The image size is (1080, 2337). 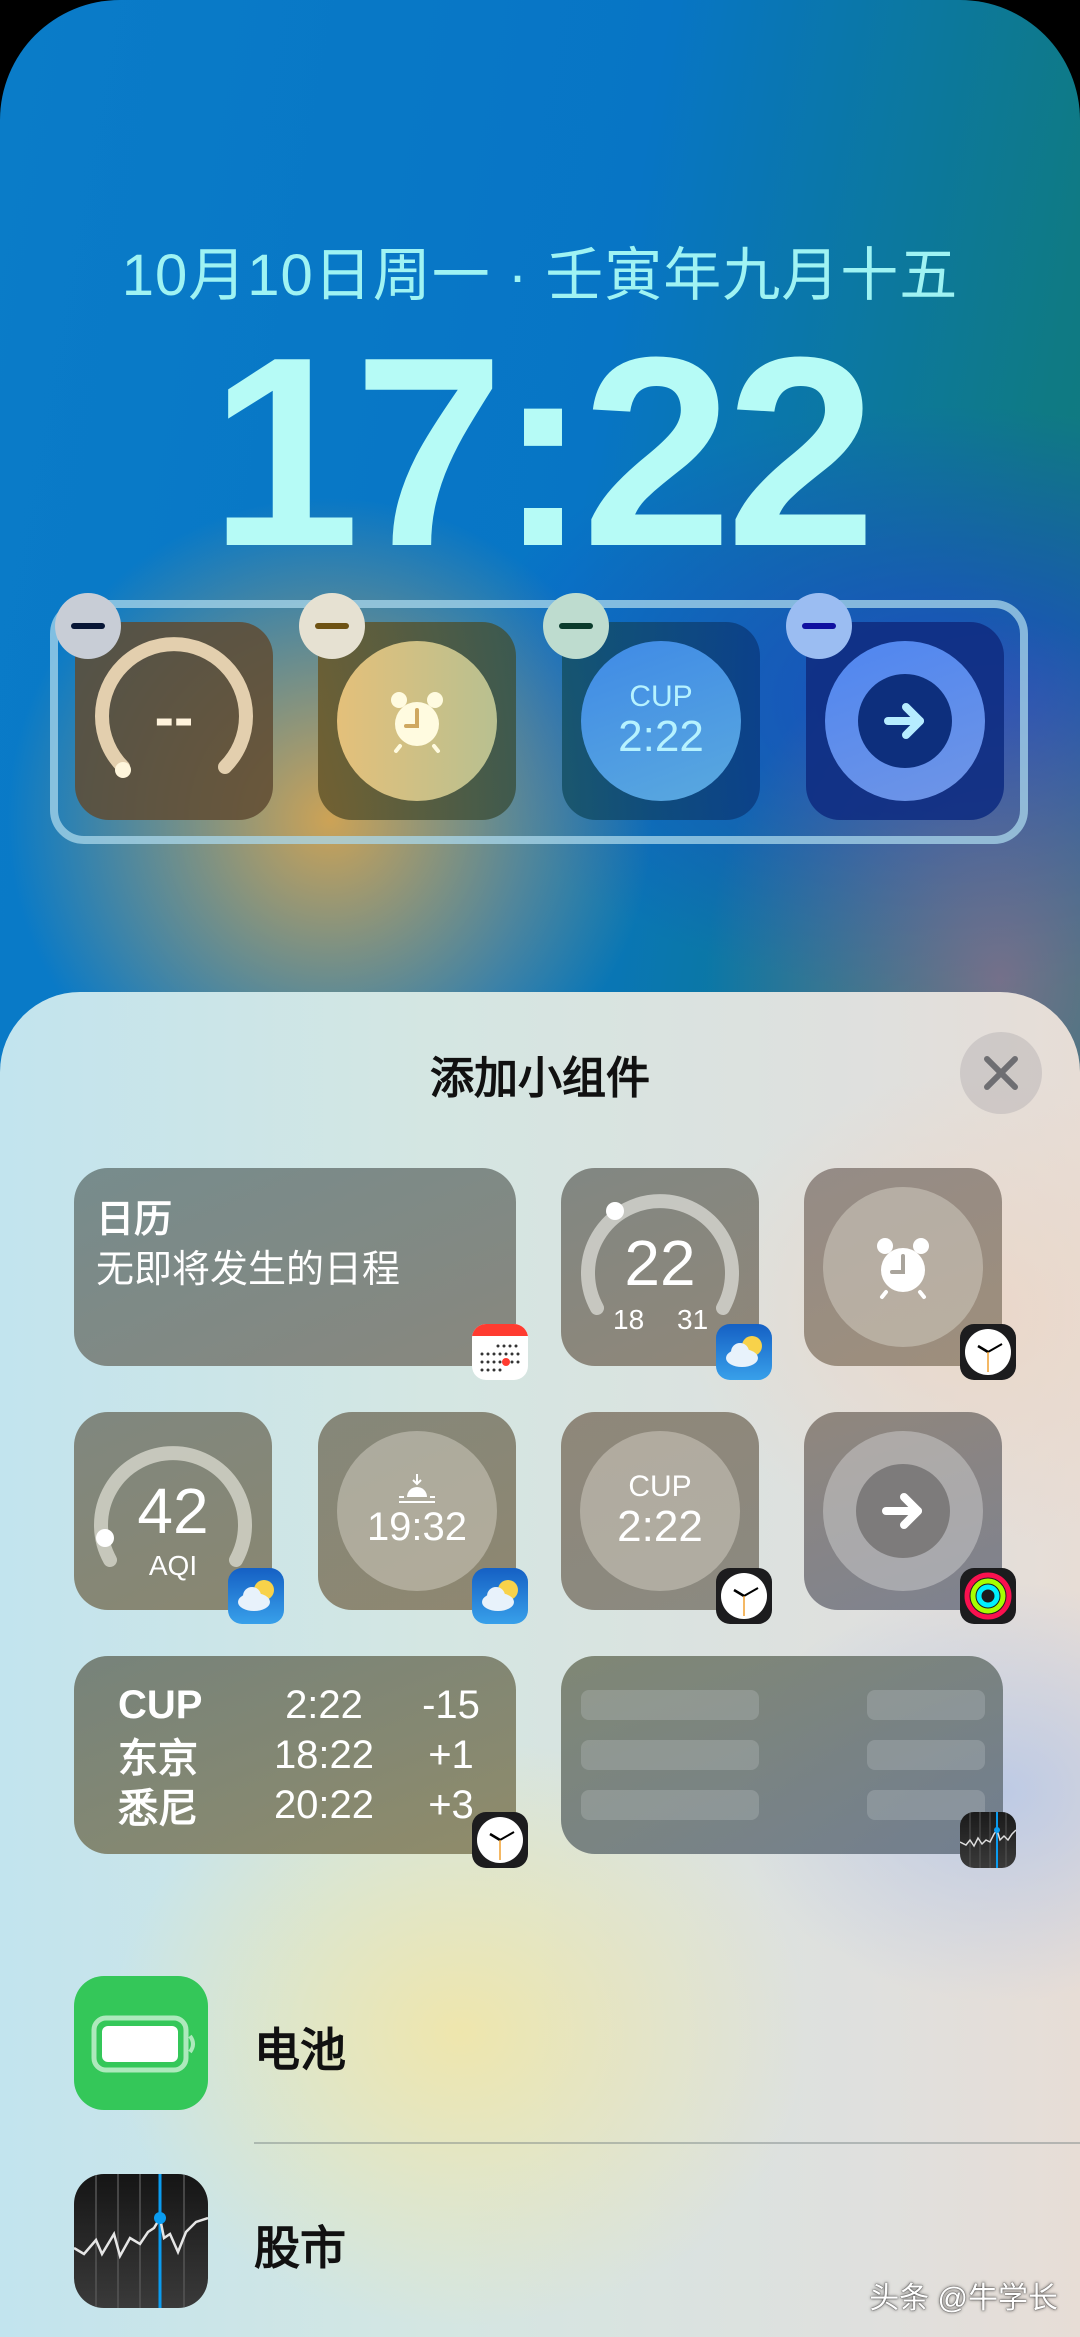 I want to click on temperature-high: 31, so click(x=693, y=1319).